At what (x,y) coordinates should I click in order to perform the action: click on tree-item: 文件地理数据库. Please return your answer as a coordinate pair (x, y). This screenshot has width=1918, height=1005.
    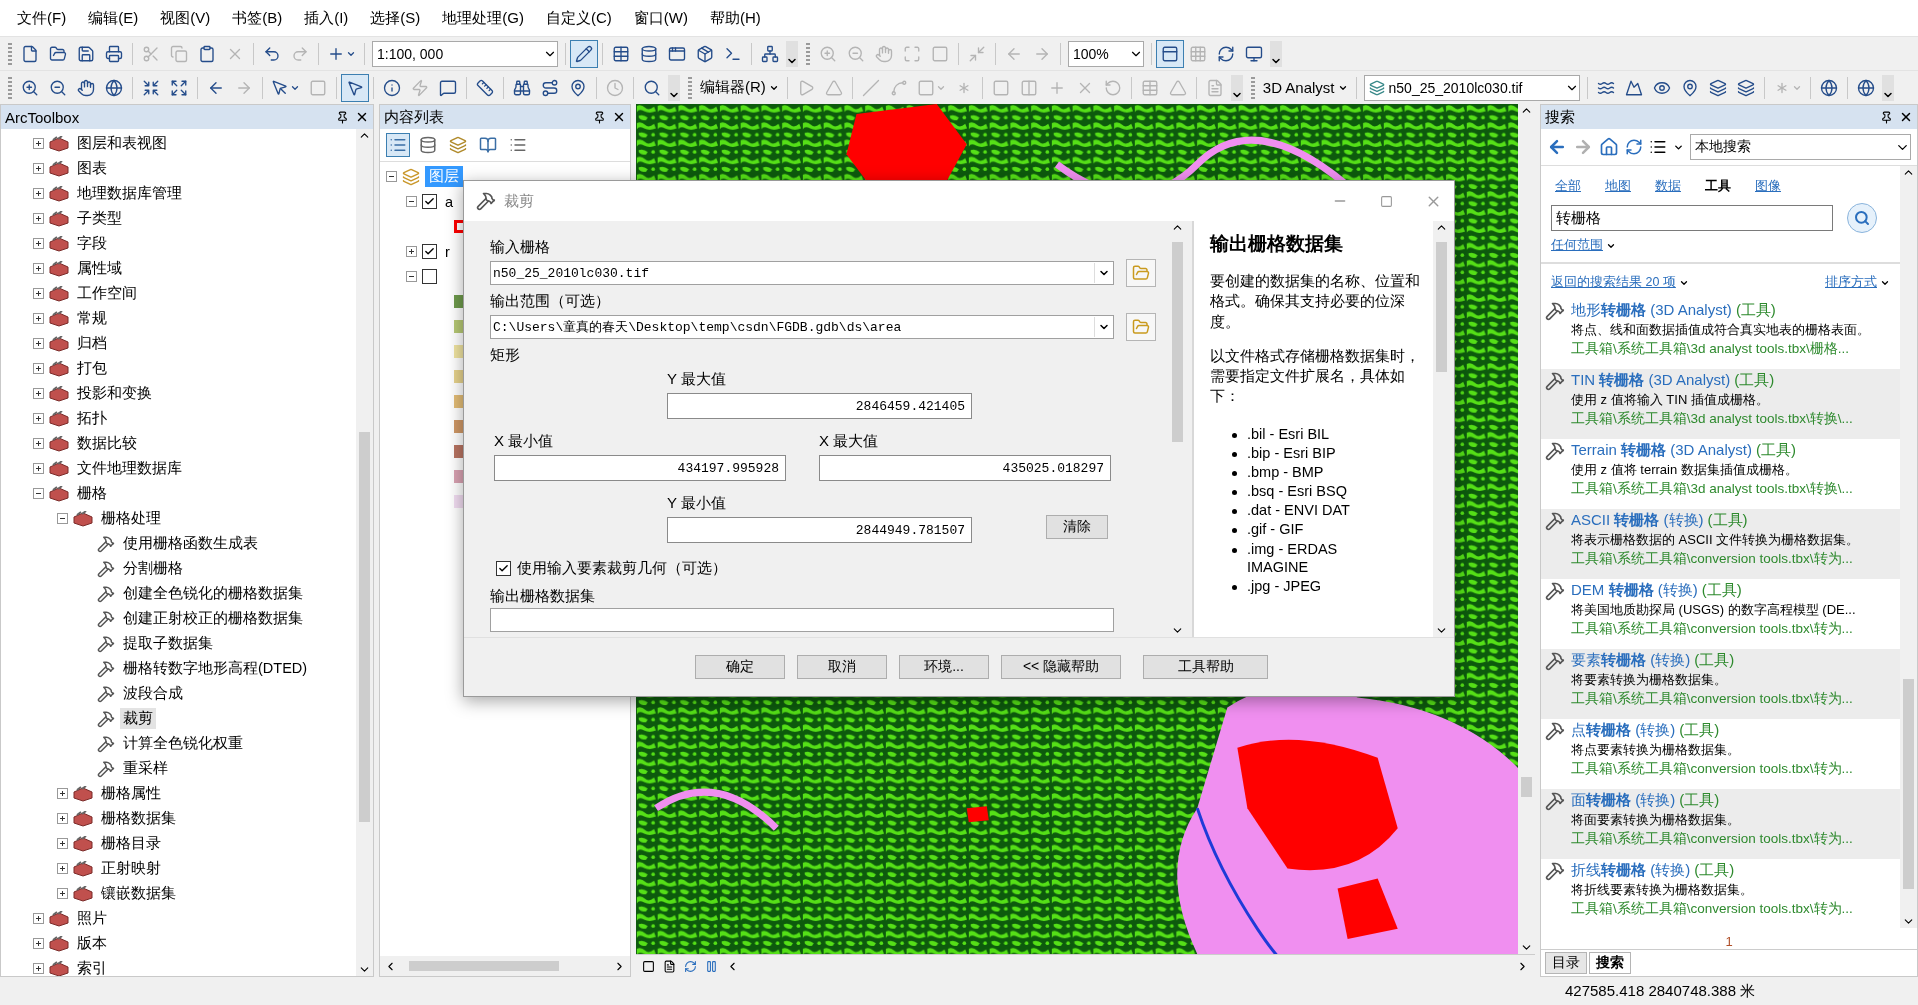
    Looking at the image, I should click on (129, 468).